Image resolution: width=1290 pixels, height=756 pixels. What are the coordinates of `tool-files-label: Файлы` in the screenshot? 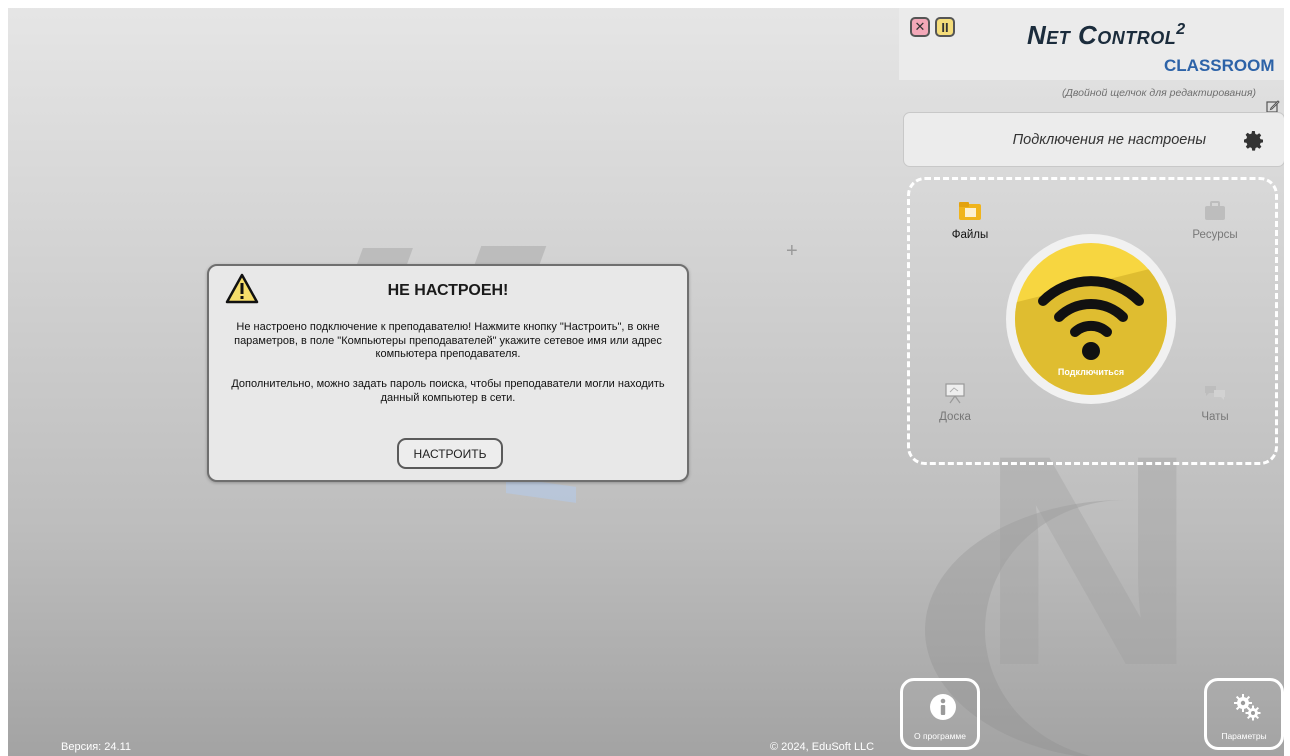 It's located at (970, 235).